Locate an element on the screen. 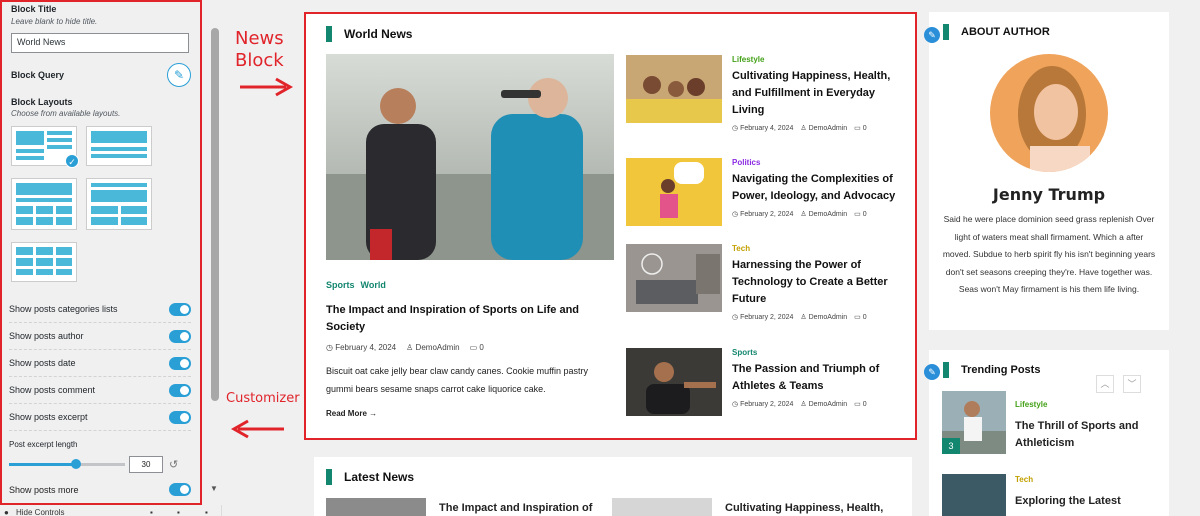  hide-controls-icon: ● is located at coordinates (6, 512).